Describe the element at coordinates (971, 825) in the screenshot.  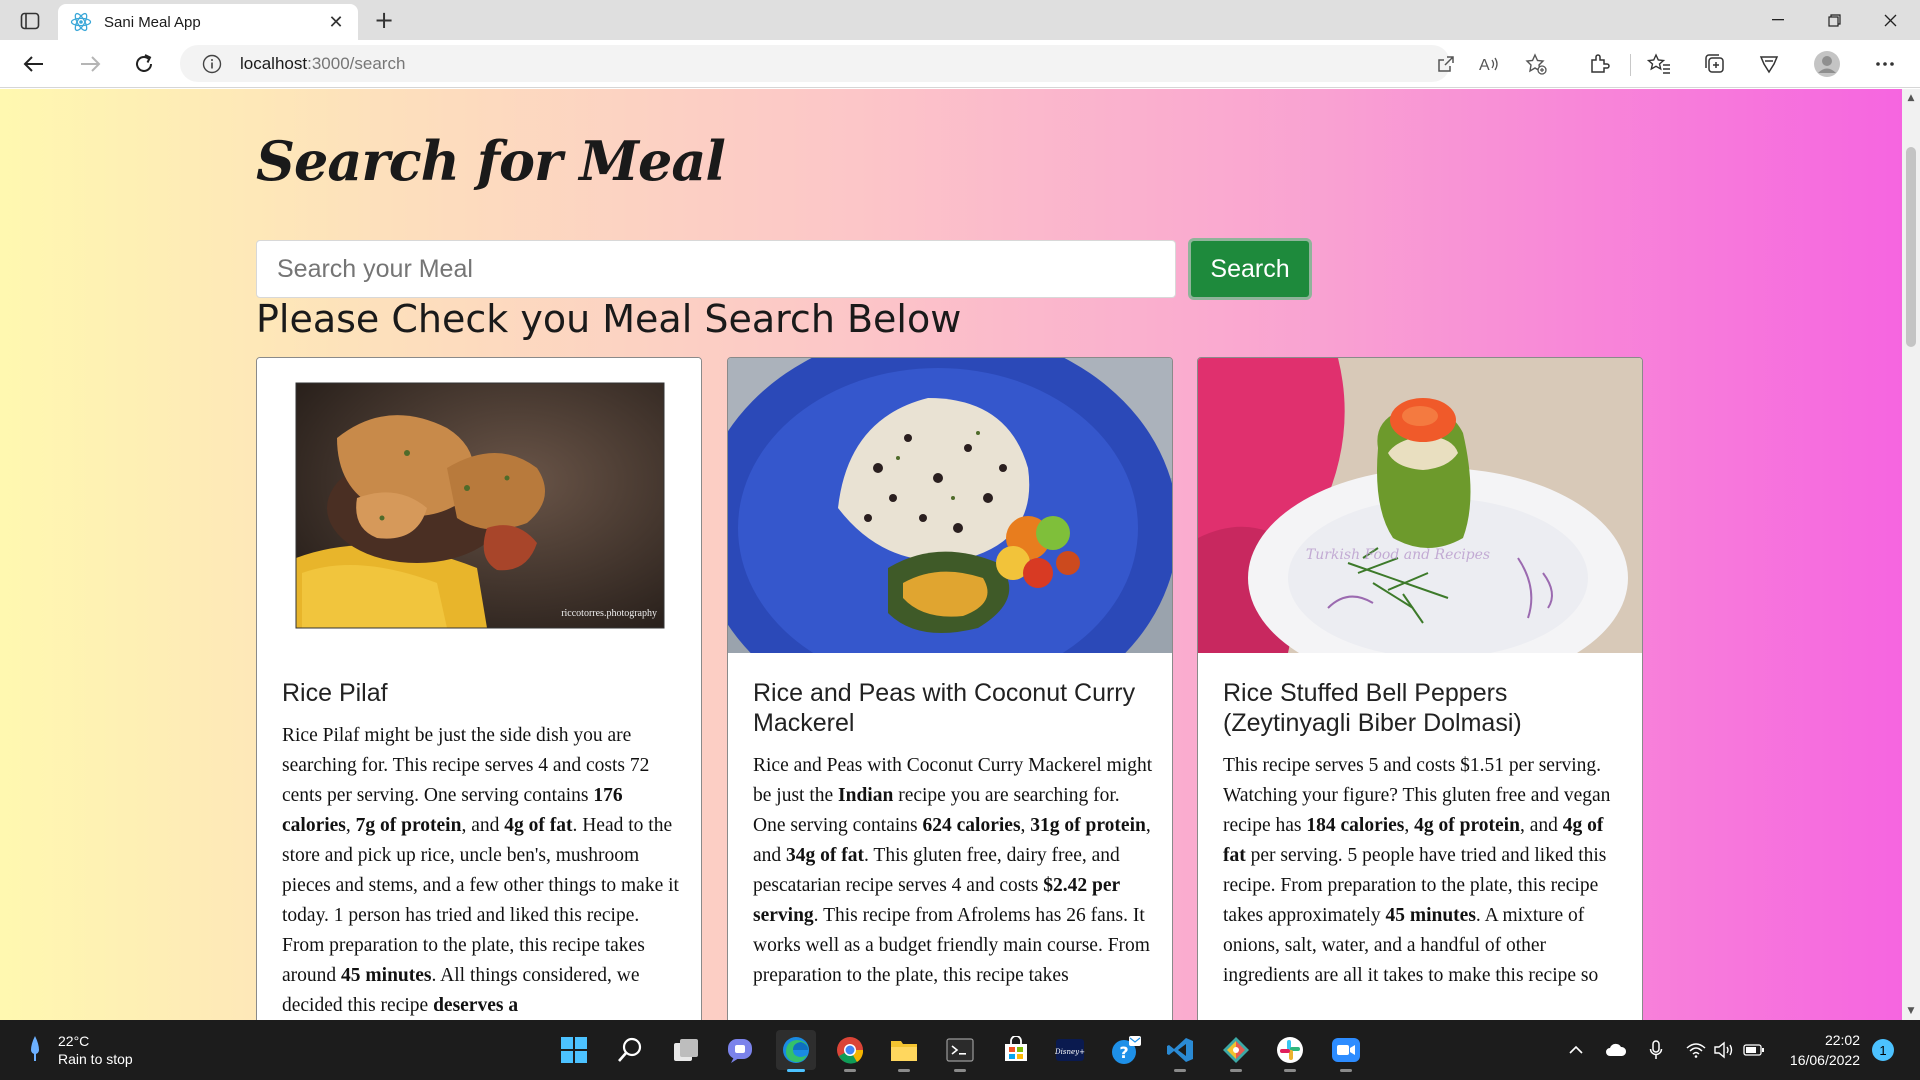
I see `summary-highlight: 624 calories` at that location.